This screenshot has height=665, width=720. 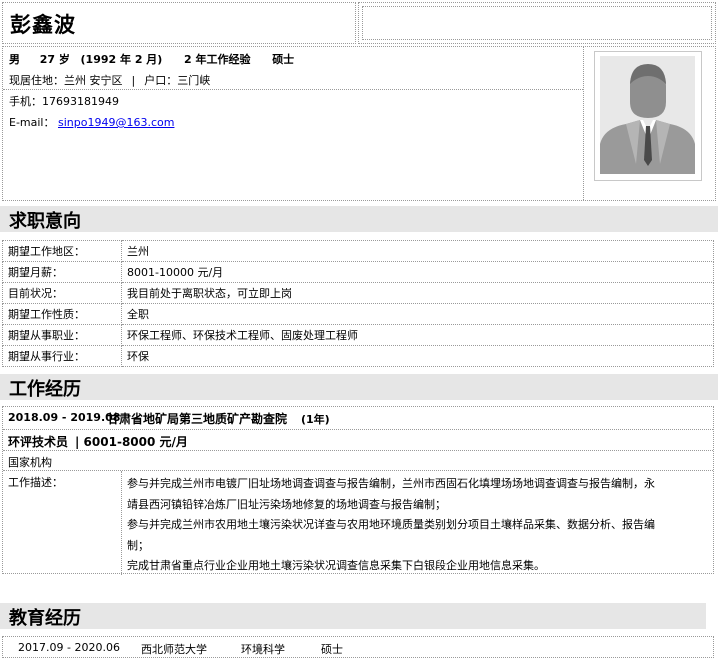 I want to click on photo-column, so click(x=649, y=123).